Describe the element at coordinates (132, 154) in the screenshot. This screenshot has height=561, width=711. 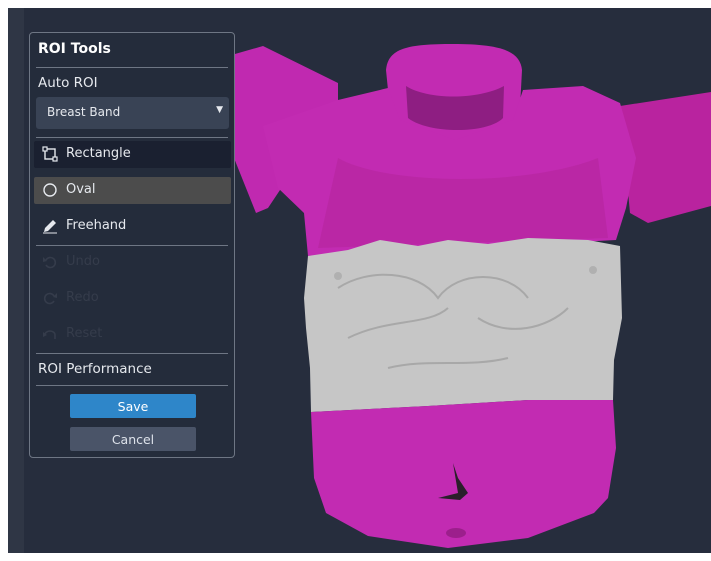
I see `rectangle-tool-button: Rectangle` at that location.